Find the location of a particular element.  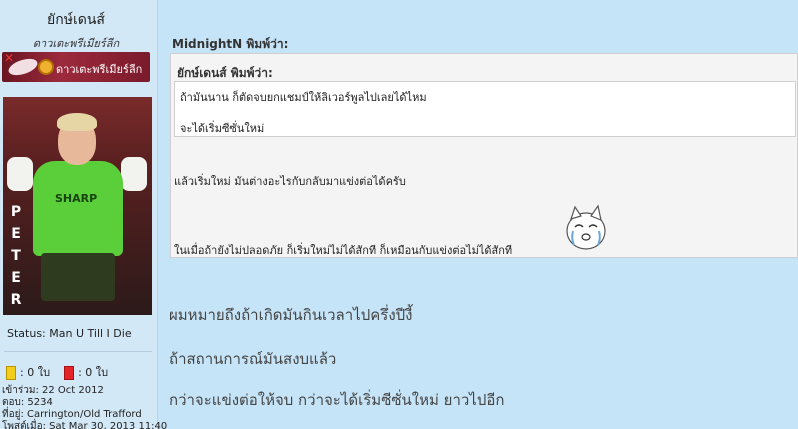

post-time: โพสต์เมื่อ: Sat Mar 30, 2013 11:40 is located at coordinates (85, 425).